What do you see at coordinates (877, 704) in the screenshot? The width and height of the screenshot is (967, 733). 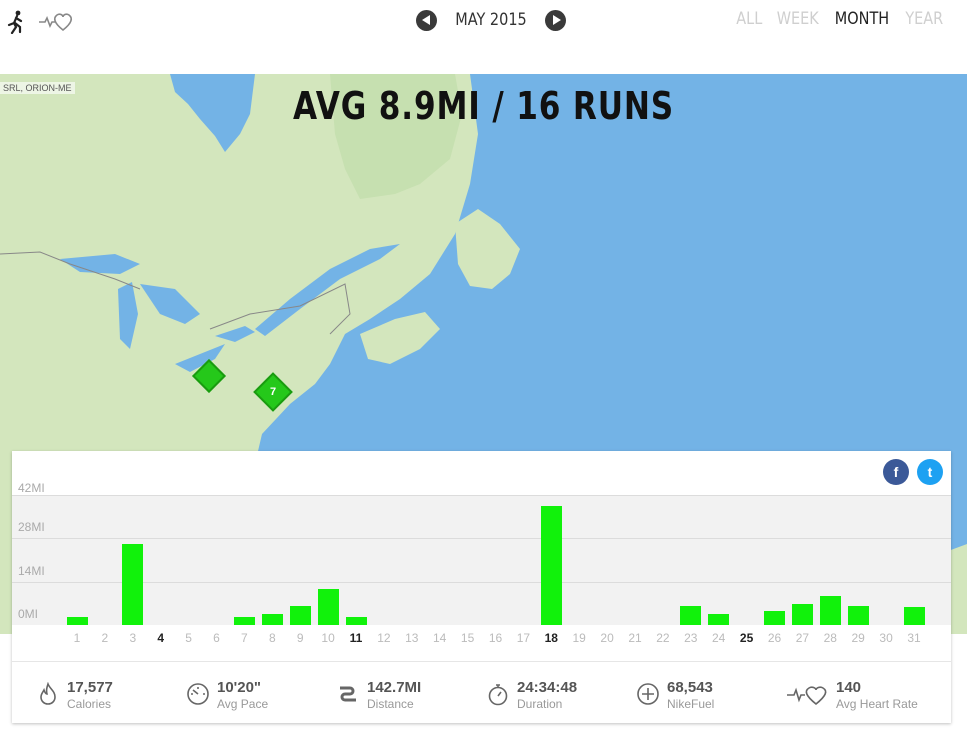 I see `stat-label: Avg Heart Rate` at bounding box center [877, 704].